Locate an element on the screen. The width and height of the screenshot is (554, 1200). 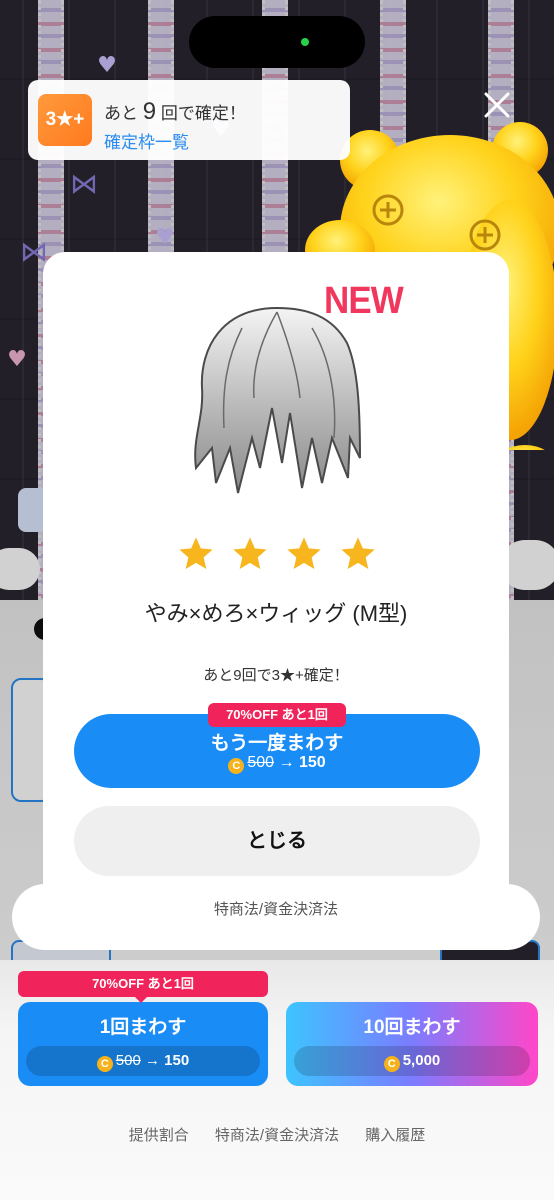
single-spin-price: C 500 → 150 is located at coordinates (143, 1061).